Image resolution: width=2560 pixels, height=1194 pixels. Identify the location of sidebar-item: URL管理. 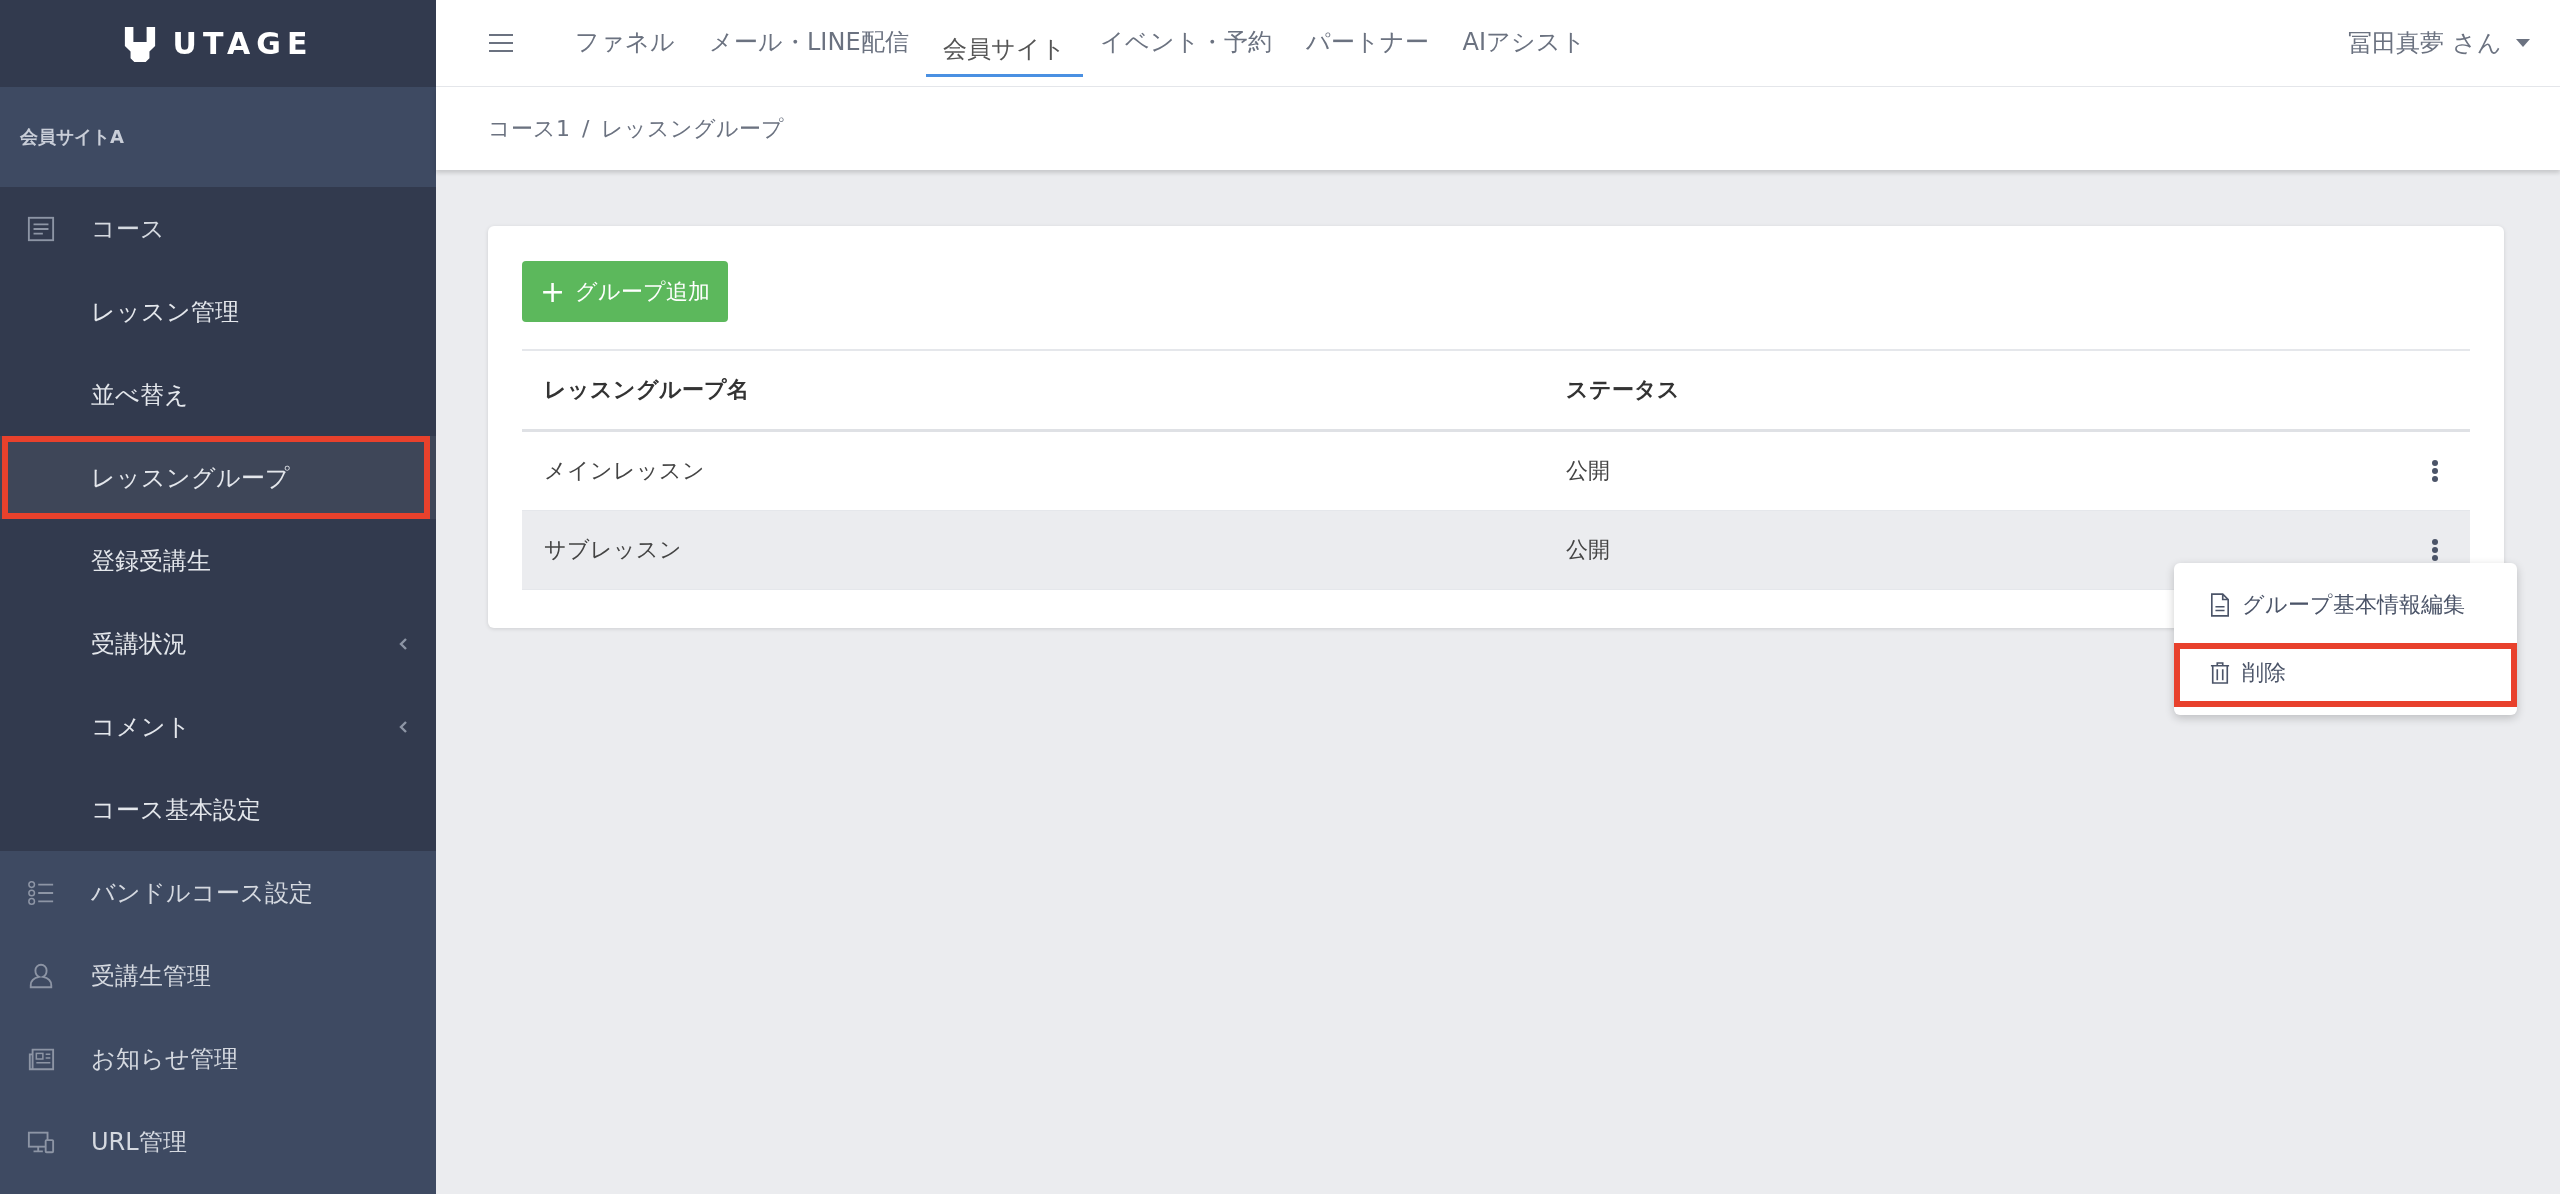
(218, 1141).